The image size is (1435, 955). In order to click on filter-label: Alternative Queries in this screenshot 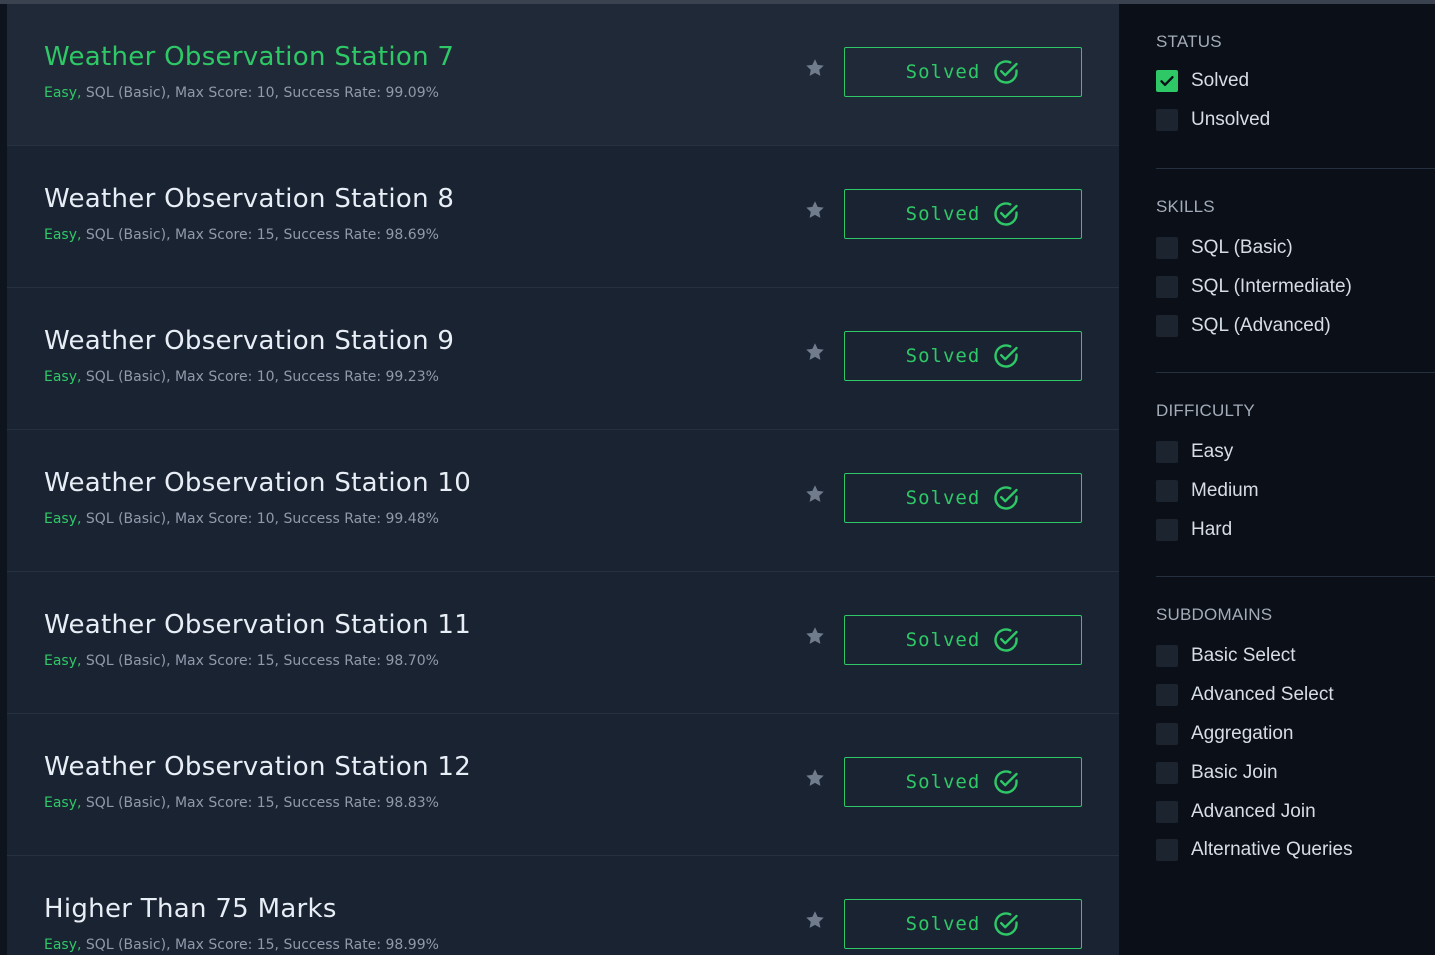, I will do `click(1272, 850)`.